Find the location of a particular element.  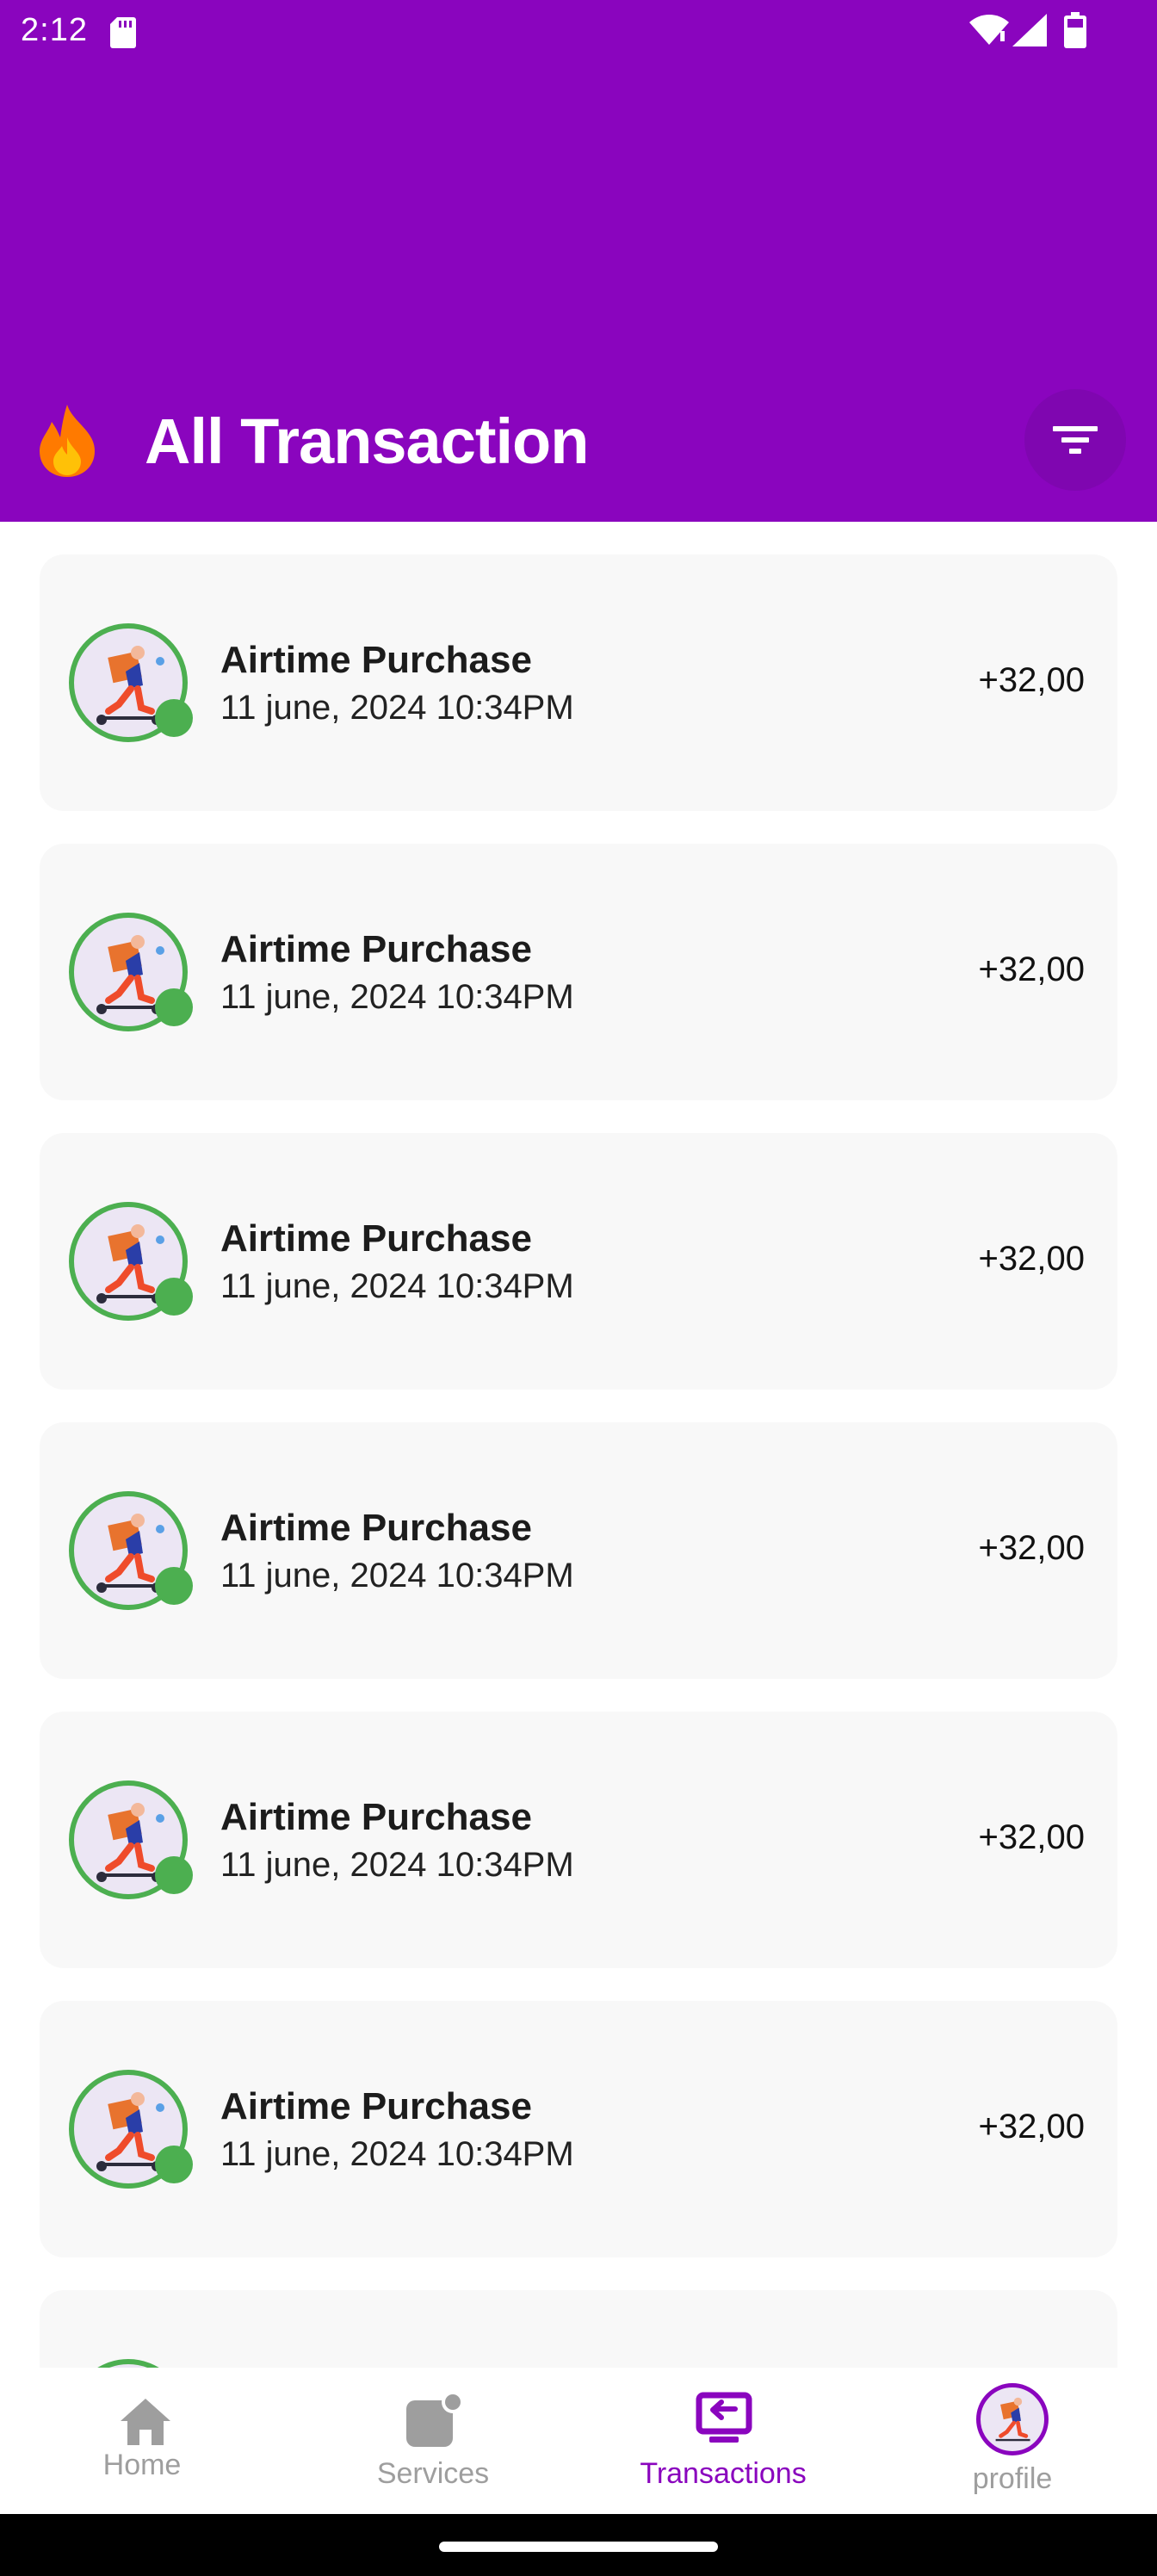

nav-label-transactions: Transactions is located at coordinates (723, 2473).